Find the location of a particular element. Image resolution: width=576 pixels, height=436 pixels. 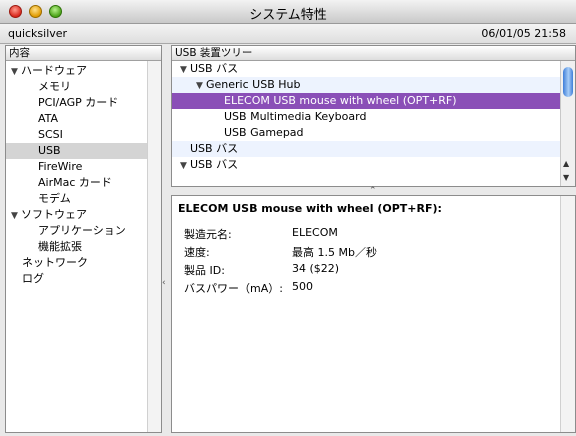

sidebar-item-label: ネットワーク is located at coordinates (55, 262).